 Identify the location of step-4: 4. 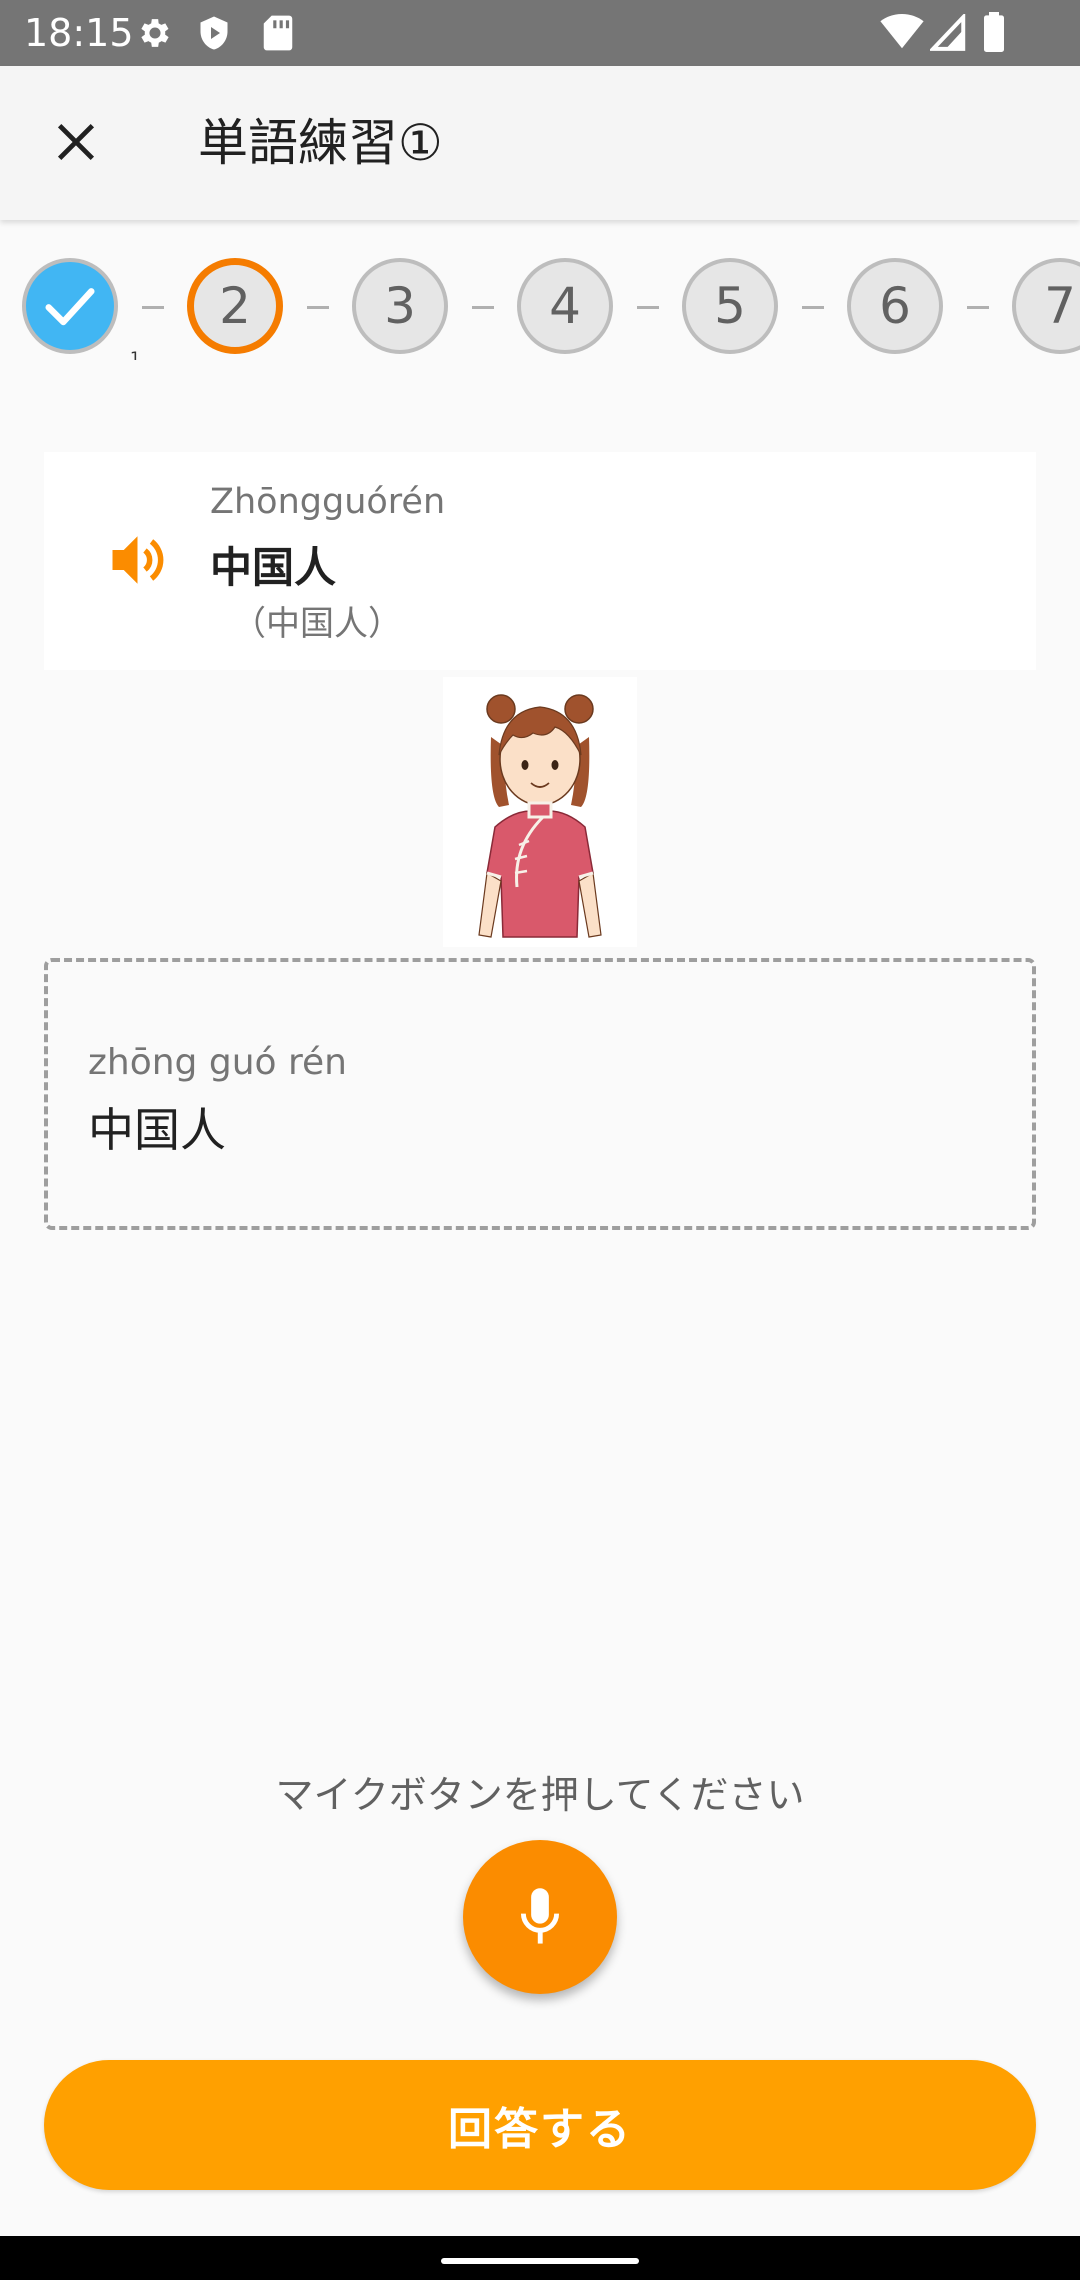
(565, 306).